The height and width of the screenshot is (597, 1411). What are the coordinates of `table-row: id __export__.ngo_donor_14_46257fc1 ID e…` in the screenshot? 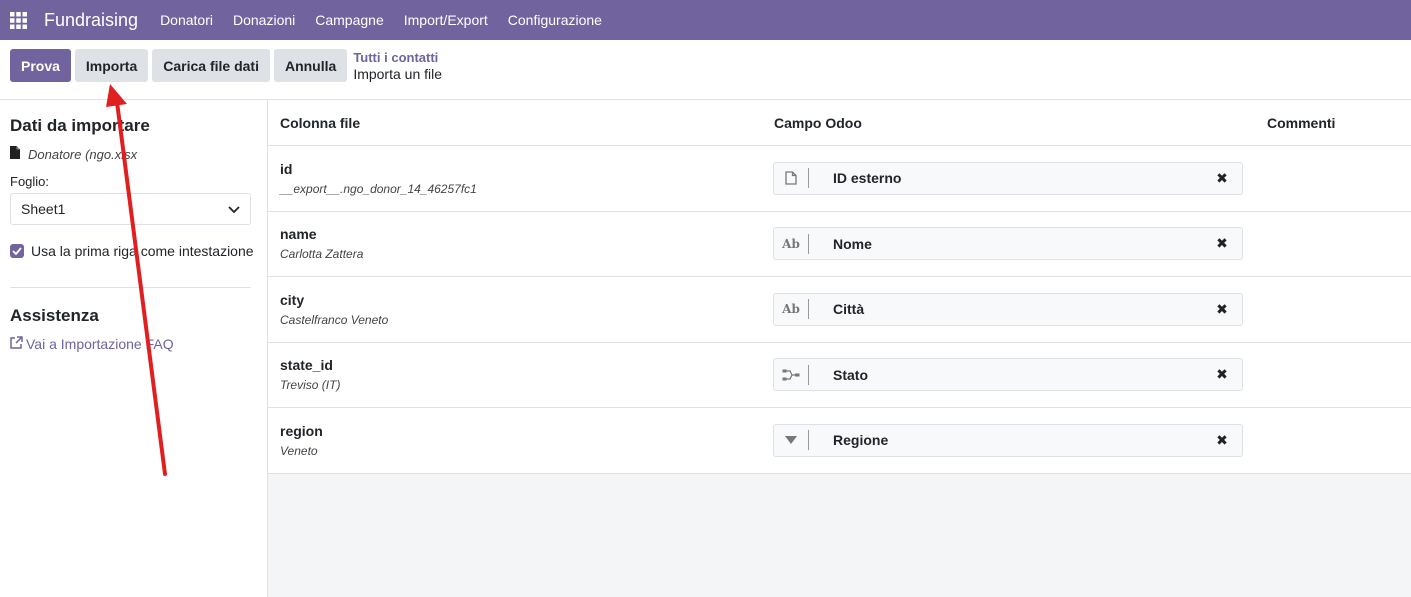 It's located at (839, 179).